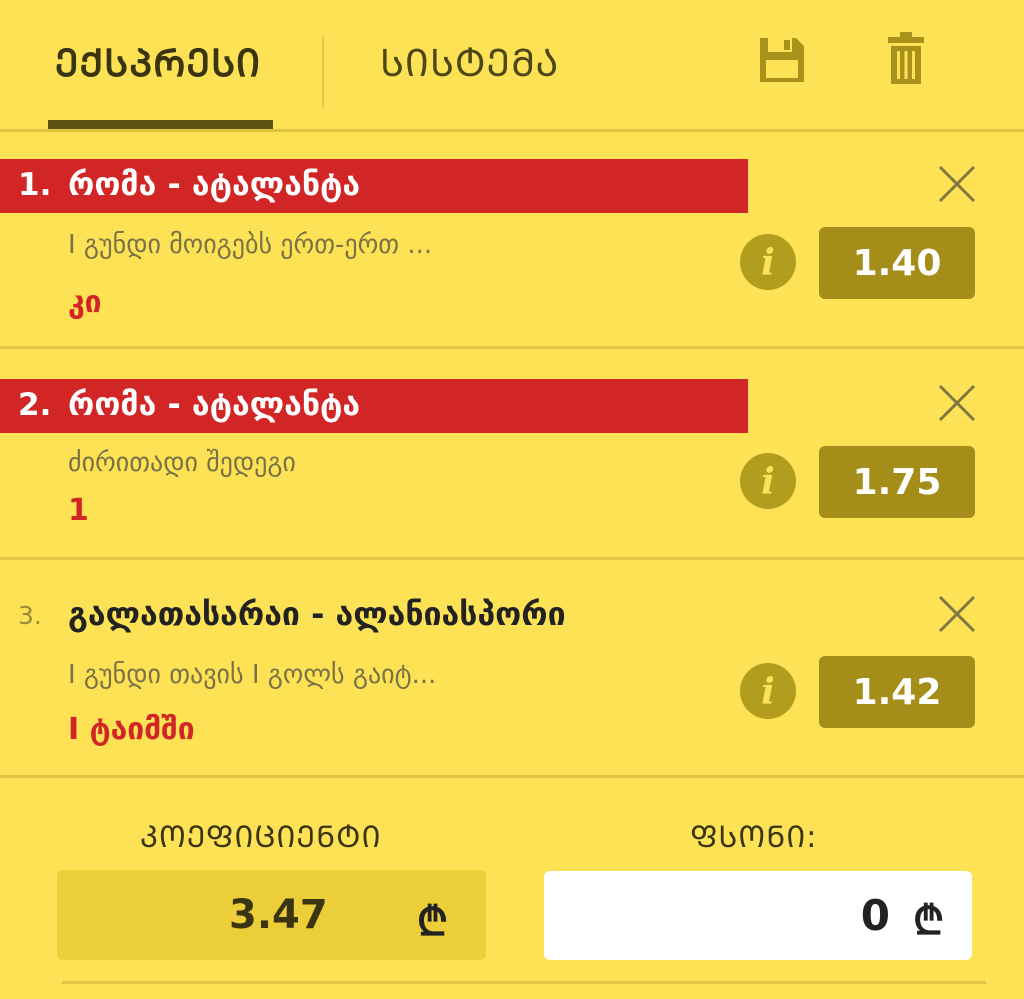 The width and height of the screenshot is (1024, 999). I want to click on bet-title-bar: 3. გალათასარაი - ალანიასპორი, so click(374, 616).